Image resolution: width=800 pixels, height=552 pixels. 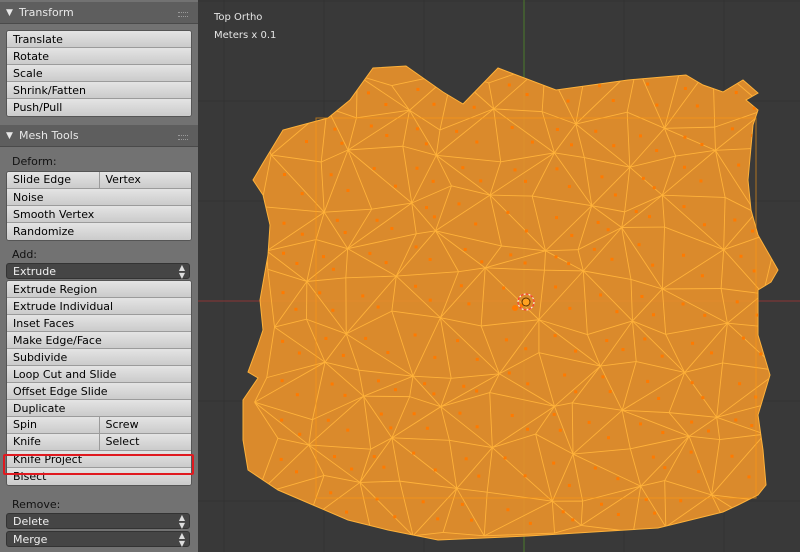 What do you see at coordinates (144, 442) in the screenshot?
I see `knife-select-button: Select` at bounding box center [144, 442].